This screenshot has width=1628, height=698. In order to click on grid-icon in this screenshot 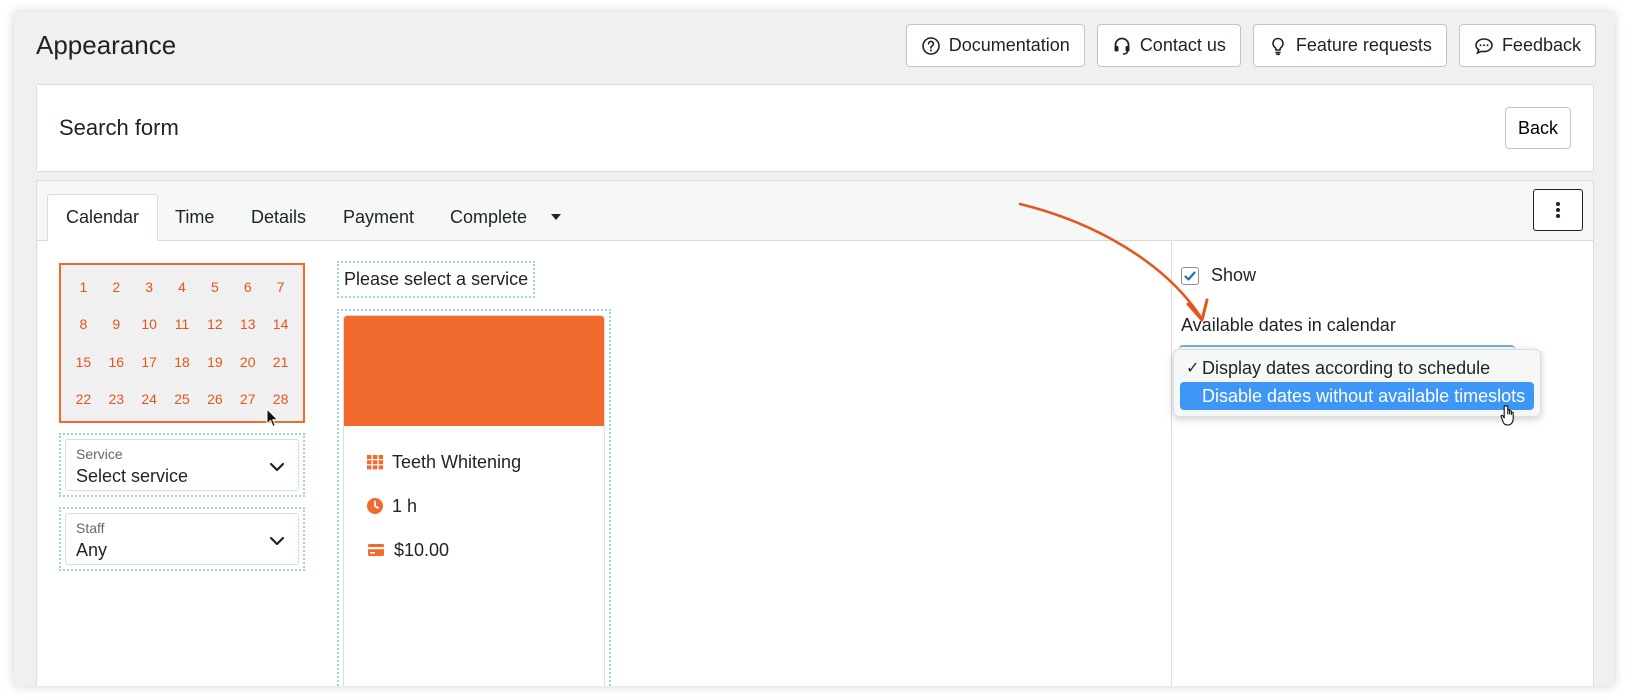, I will do `click(375, 462)`.